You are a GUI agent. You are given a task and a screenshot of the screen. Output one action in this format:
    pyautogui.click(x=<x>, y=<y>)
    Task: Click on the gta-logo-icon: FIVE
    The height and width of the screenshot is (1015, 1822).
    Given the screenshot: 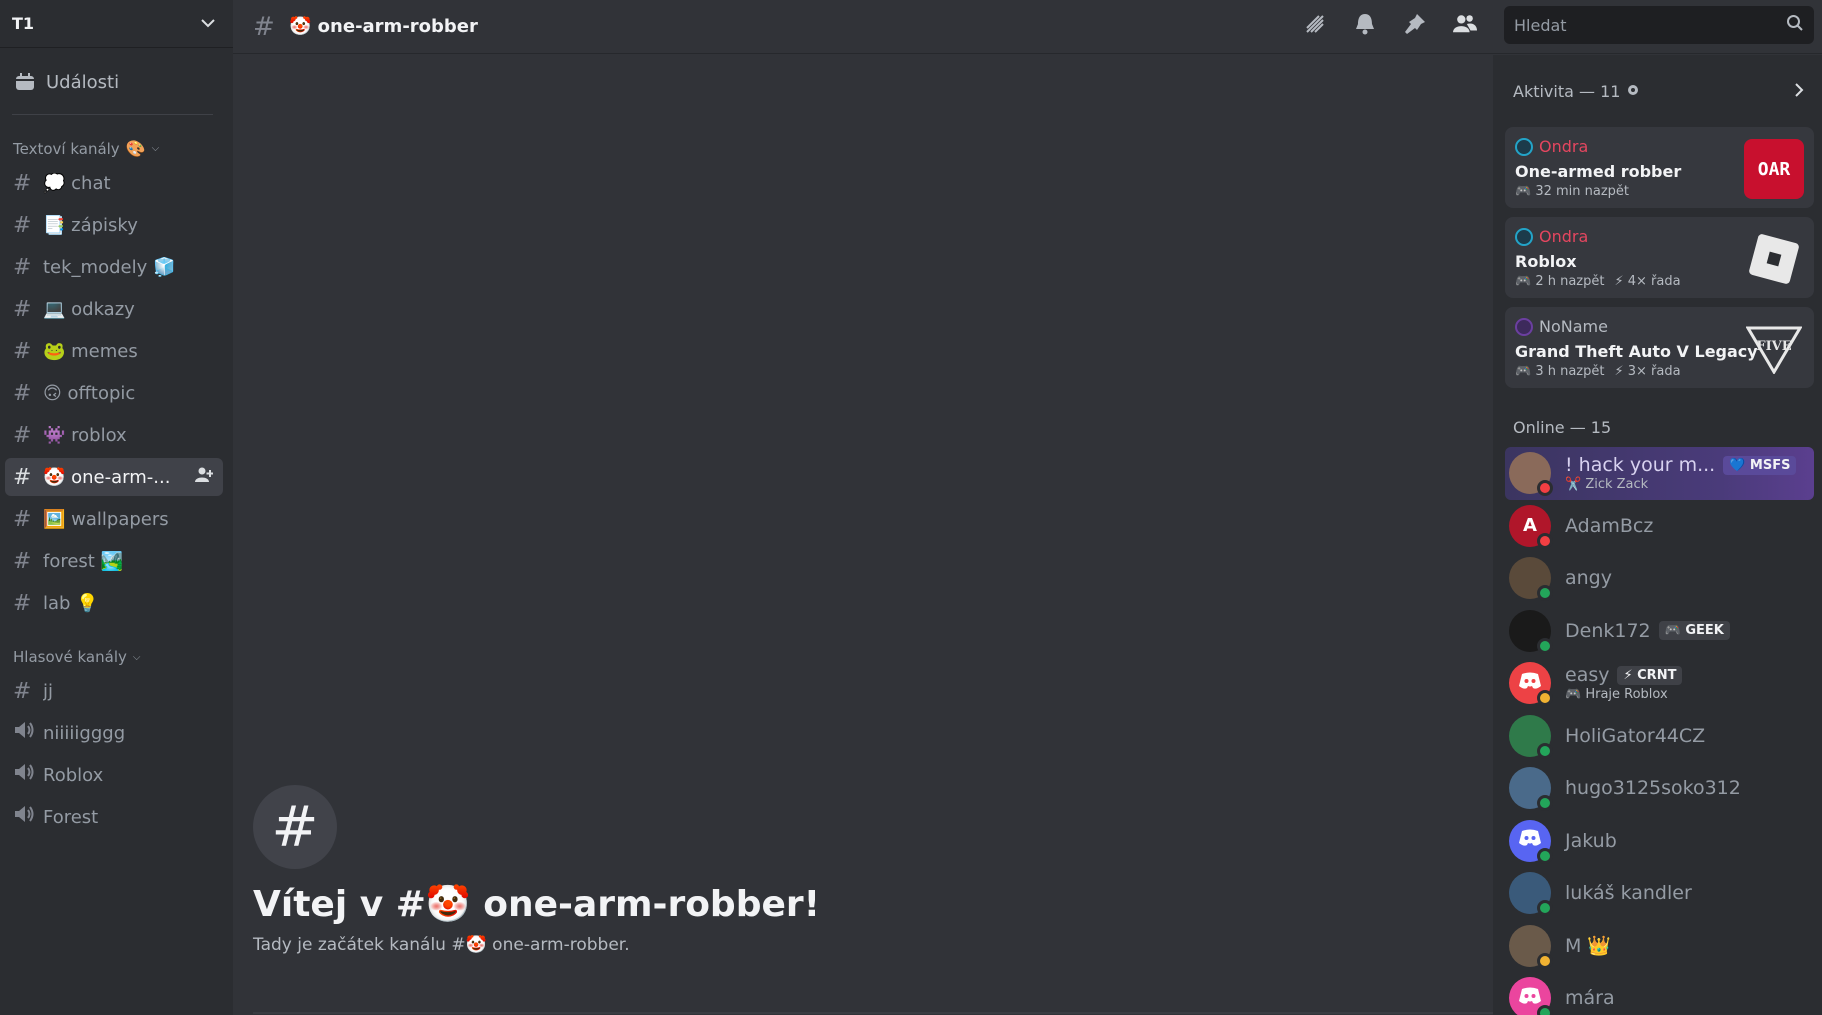 What is the action you would take?
    pyautogui.click(x=1774, y=349)
    